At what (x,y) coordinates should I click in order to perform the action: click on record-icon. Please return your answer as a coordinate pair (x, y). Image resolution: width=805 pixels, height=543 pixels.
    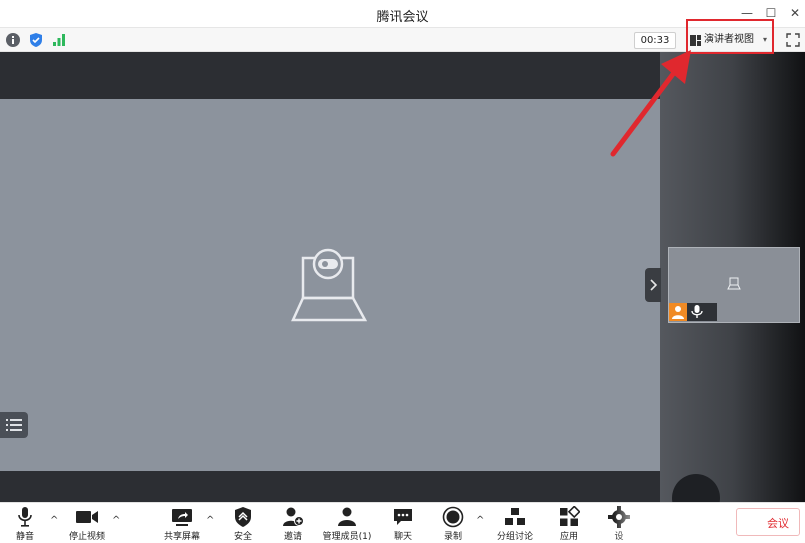
    Looking at the image, I should click on (453, 517).